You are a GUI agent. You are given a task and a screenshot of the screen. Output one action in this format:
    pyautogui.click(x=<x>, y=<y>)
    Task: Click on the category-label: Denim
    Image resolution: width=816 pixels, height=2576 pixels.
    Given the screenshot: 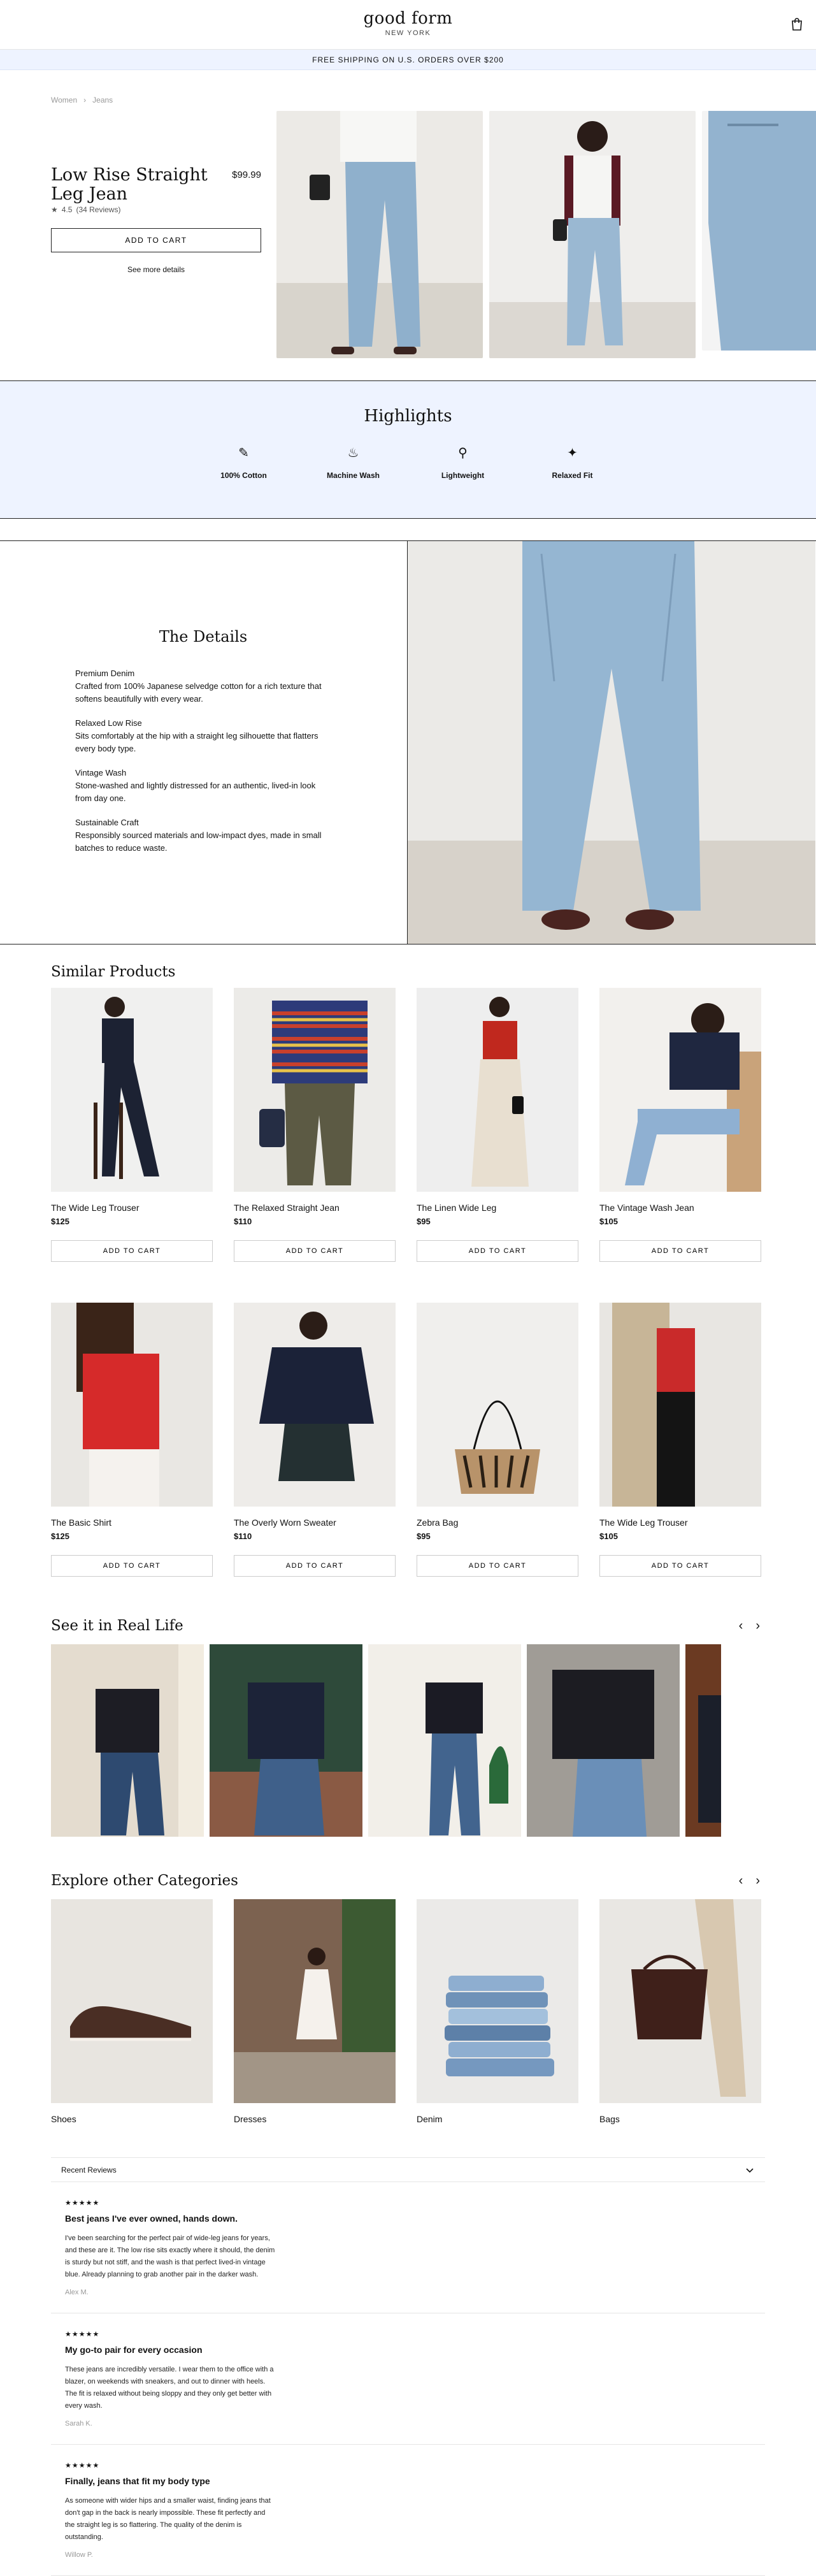 What is the action you would take?
    pyautogui.click(x=430, y=2119)
    